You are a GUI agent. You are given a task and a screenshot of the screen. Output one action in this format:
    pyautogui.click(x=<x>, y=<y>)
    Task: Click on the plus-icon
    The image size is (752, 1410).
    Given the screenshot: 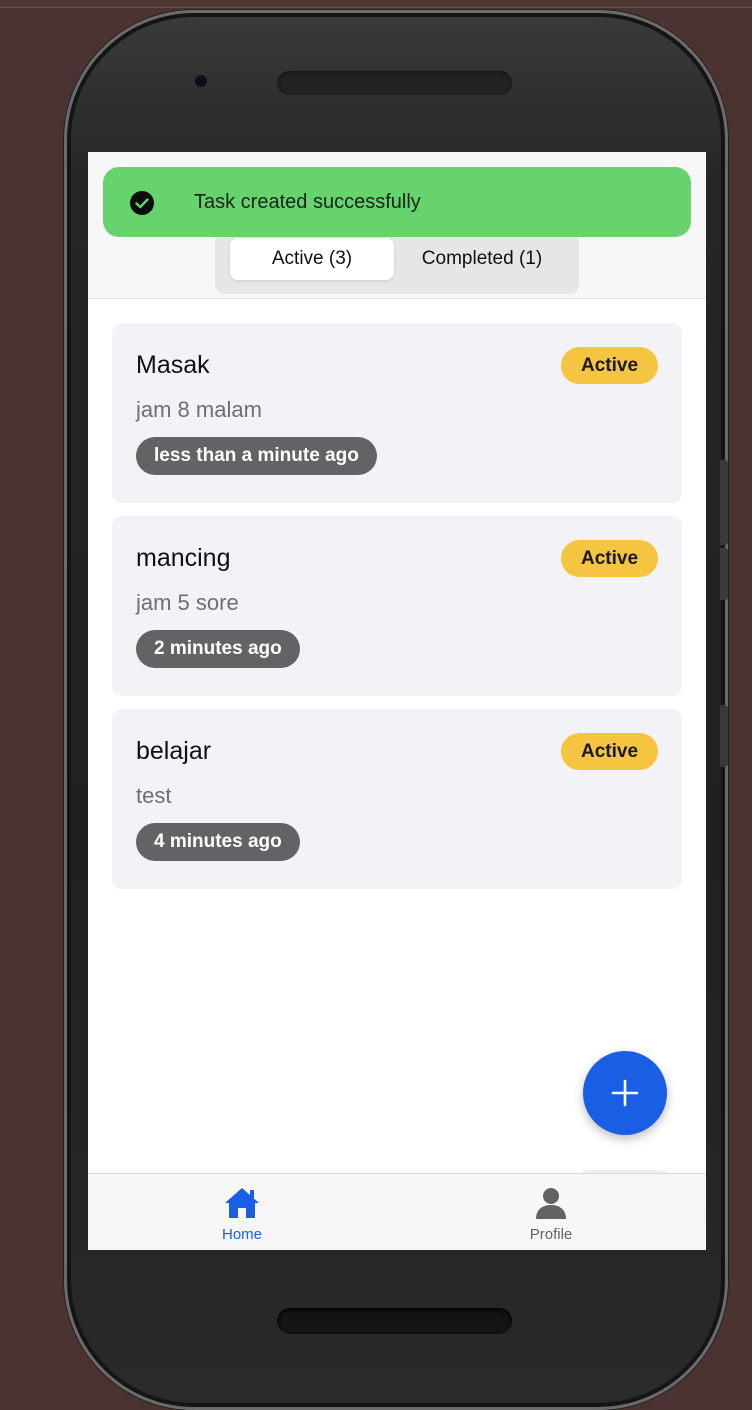 What is the action you would take?
    pyautogui.click(x=625, y=1093)
    